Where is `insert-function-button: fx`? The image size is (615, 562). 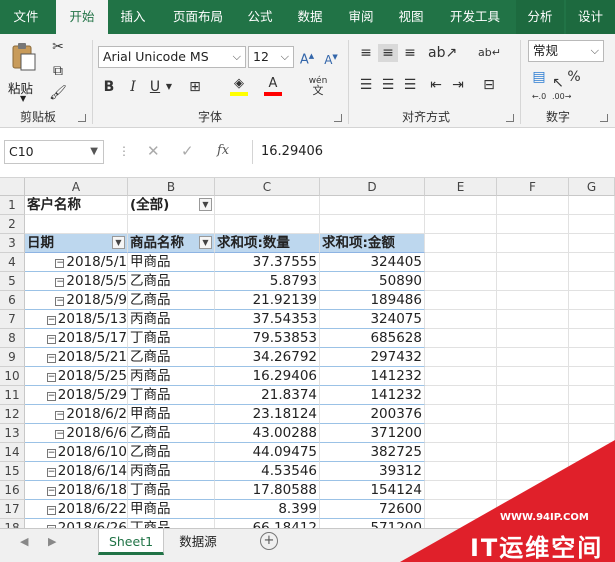 insert-function-button: fx is located at coordinates (223, 150).